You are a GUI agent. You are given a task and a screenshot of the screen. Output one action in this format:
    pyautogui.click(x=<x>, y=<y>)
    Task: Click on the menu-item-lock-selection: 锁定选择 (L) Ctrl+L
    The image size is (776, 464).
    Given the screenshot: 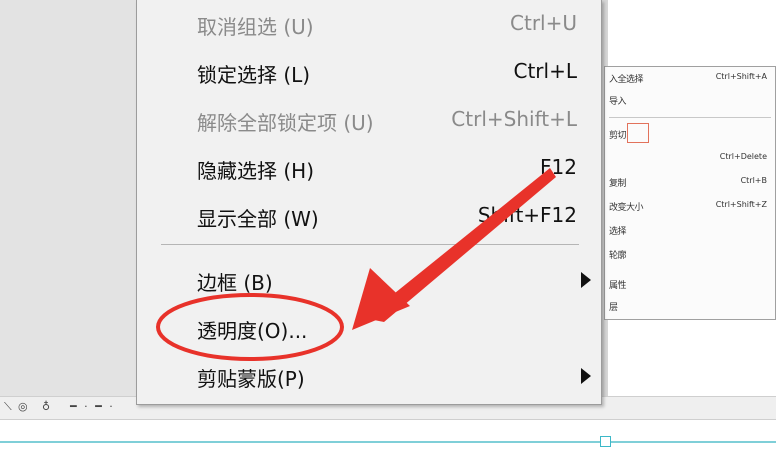 What is the action you would take?
    pyautogui.click(x=369, y=72)
    